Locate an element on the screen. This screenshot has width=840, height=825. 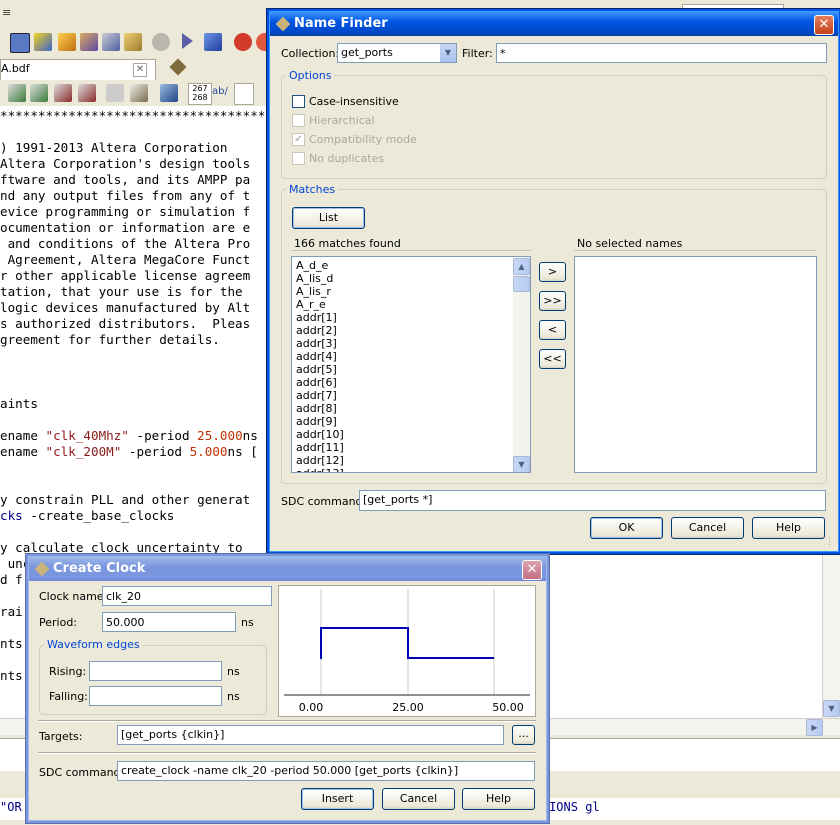
tab-bdf-file: A.bdf ✕ is located at coordinates (78, 69).